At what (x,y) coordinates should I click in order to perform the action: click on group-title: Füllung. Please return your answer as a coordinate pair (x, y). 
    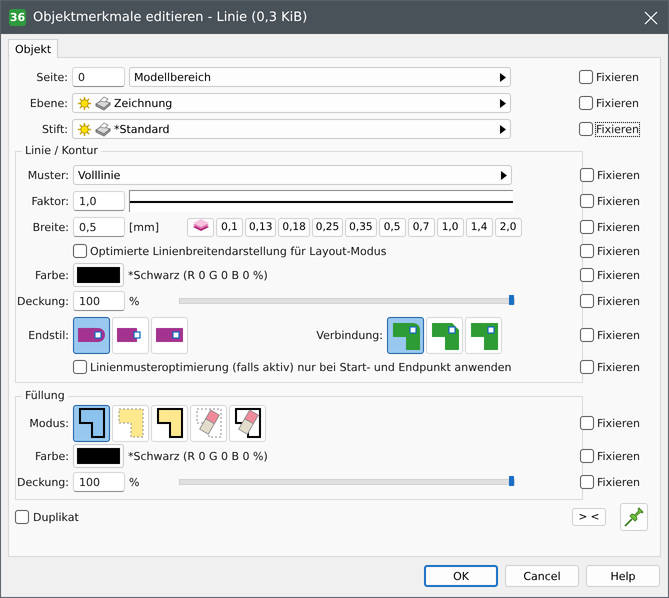
    Looking at the image, I should click on (45, 395).